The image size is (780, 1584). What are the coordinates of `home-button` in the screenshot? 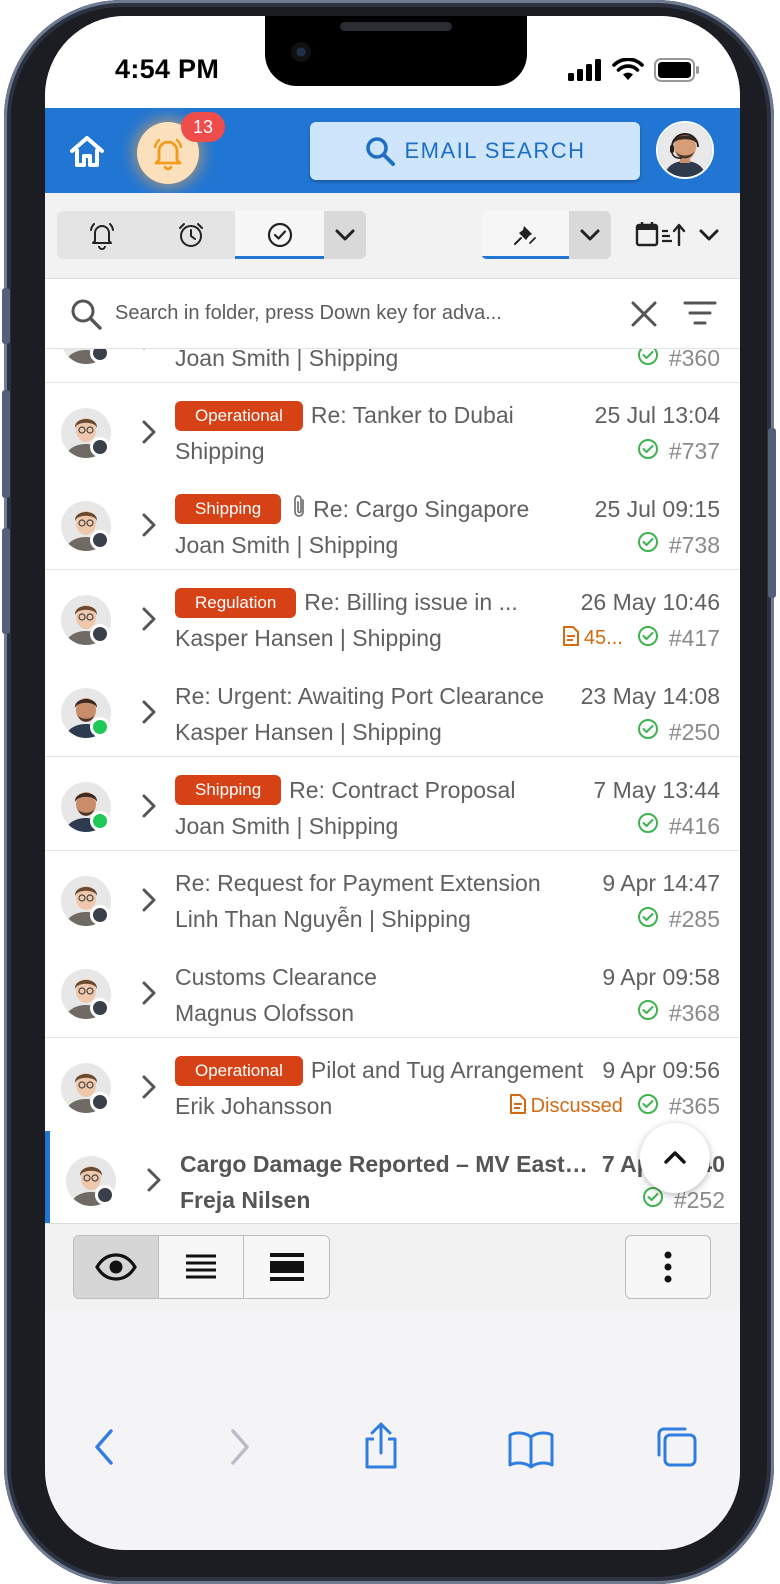 It's located at (87, 152).